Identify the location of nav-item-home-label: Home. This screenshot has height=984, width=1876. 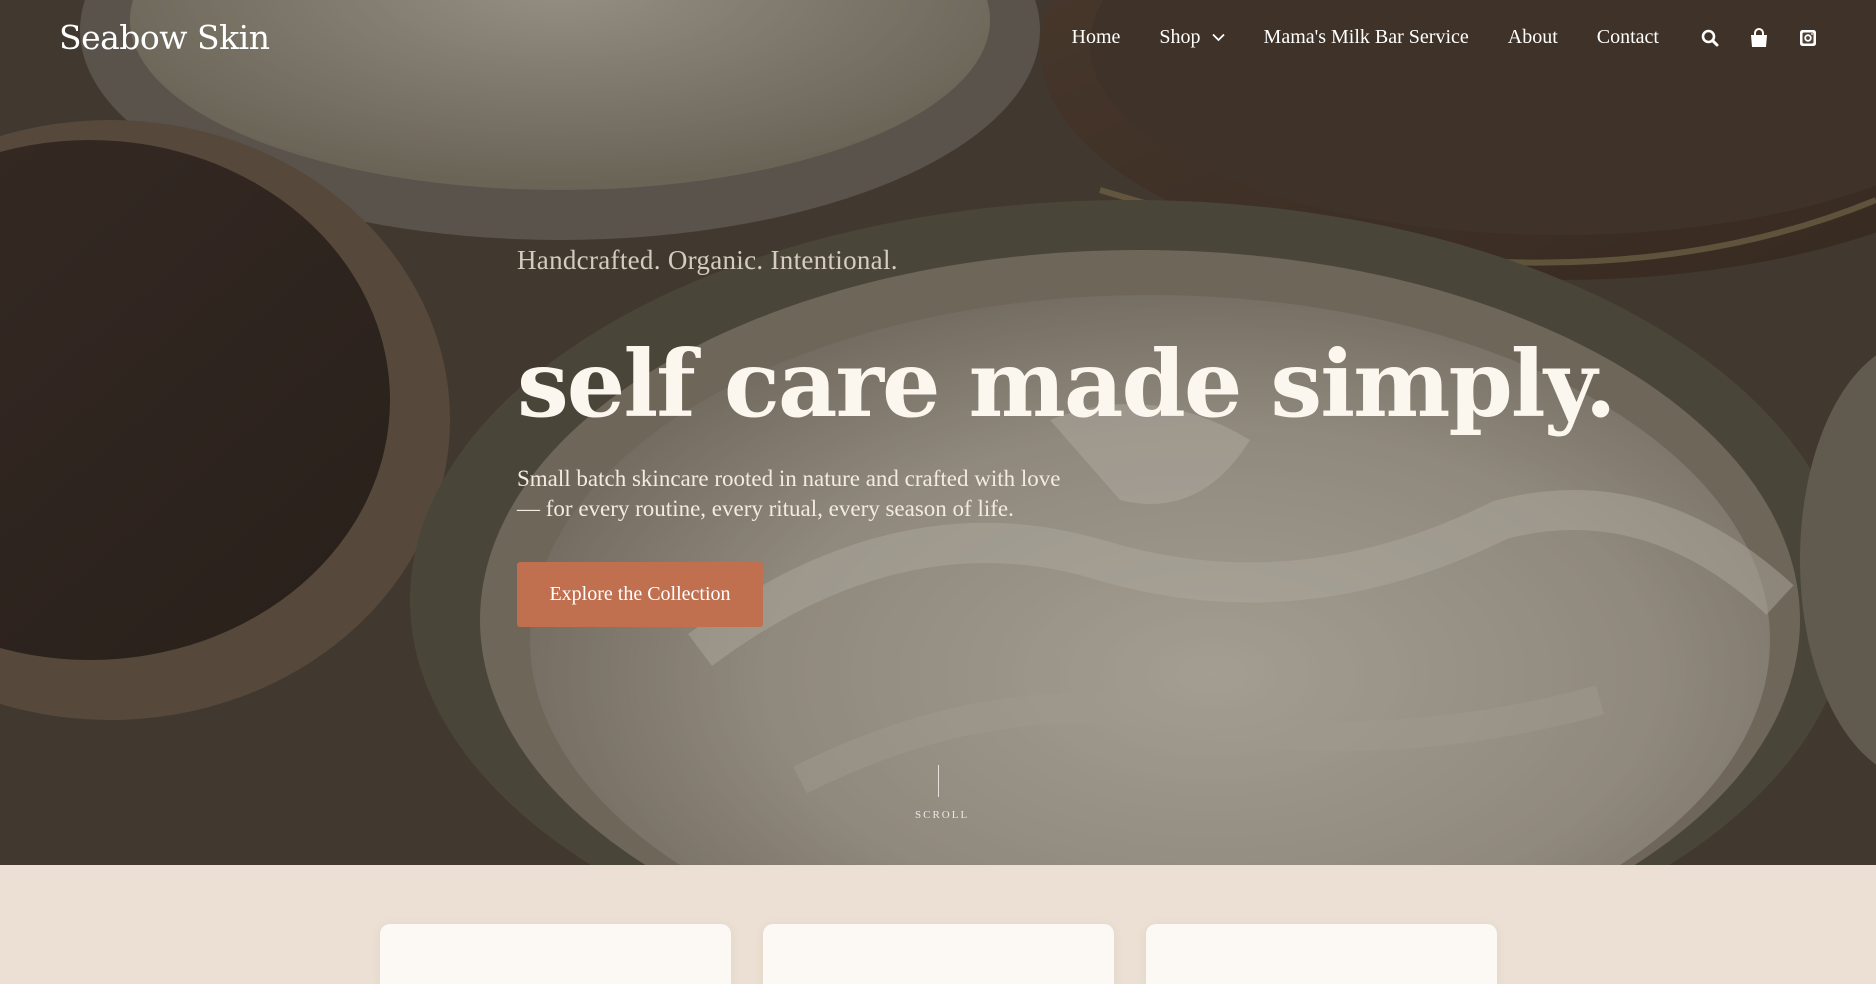
(1096, 37).